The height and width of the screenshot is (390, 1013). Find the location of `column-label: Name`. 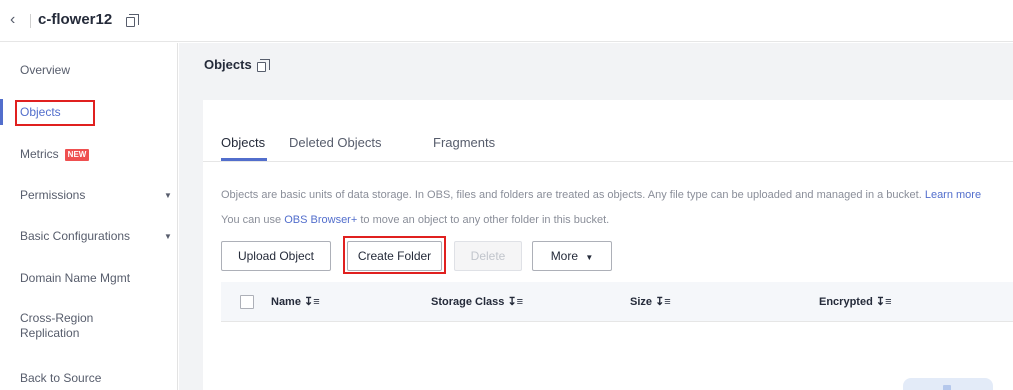

column-label: Name is located at coordinates (286, 302).